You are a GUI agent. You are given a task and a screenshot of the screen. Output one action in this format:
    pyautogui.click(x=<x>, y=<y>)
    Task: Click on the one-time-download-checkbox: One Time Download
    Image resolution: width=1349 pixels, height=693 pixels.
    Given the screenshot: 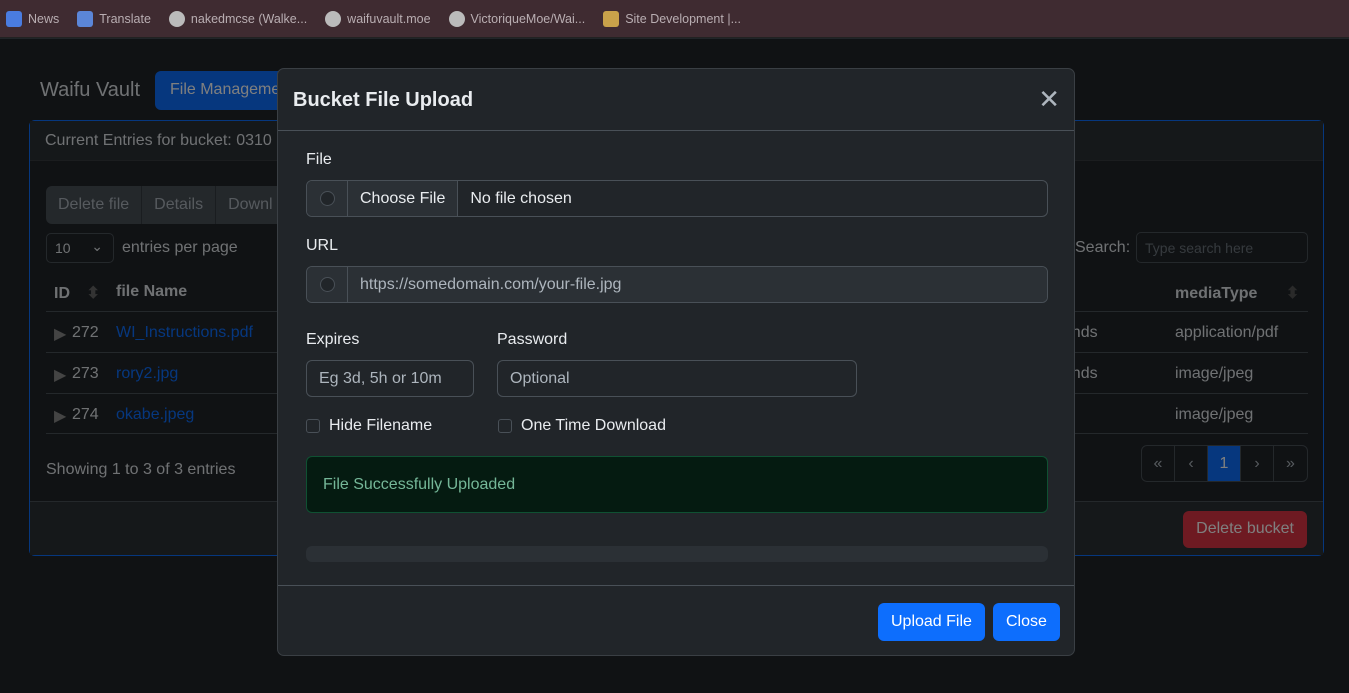 What is the action you would take?
    pyautogui.click(x=582, y=426)
    